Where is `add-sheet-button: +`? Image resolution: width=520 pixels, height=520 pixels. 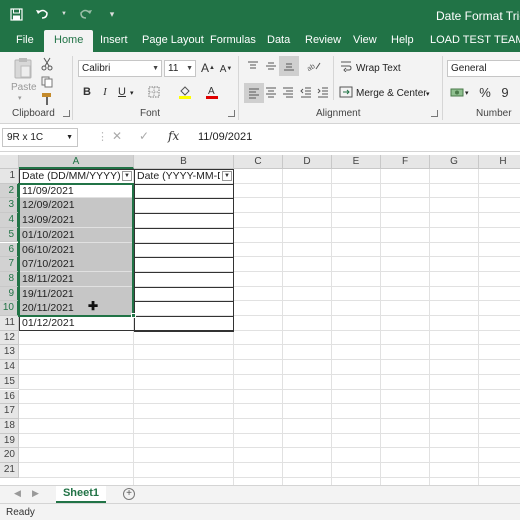
add-sheet-button: + is located at coordinates (129, 494).